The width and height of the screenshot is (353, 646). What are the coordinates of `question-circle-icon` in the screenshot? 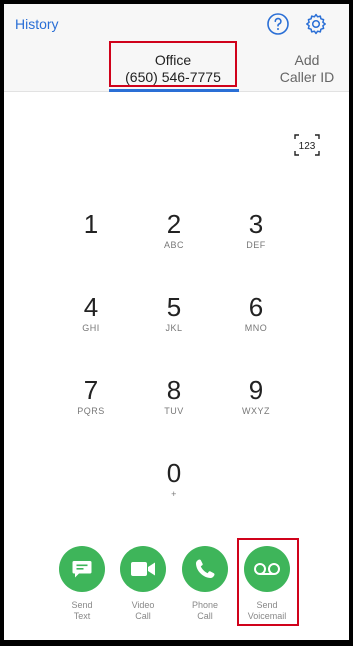 It's located at (278, 24).